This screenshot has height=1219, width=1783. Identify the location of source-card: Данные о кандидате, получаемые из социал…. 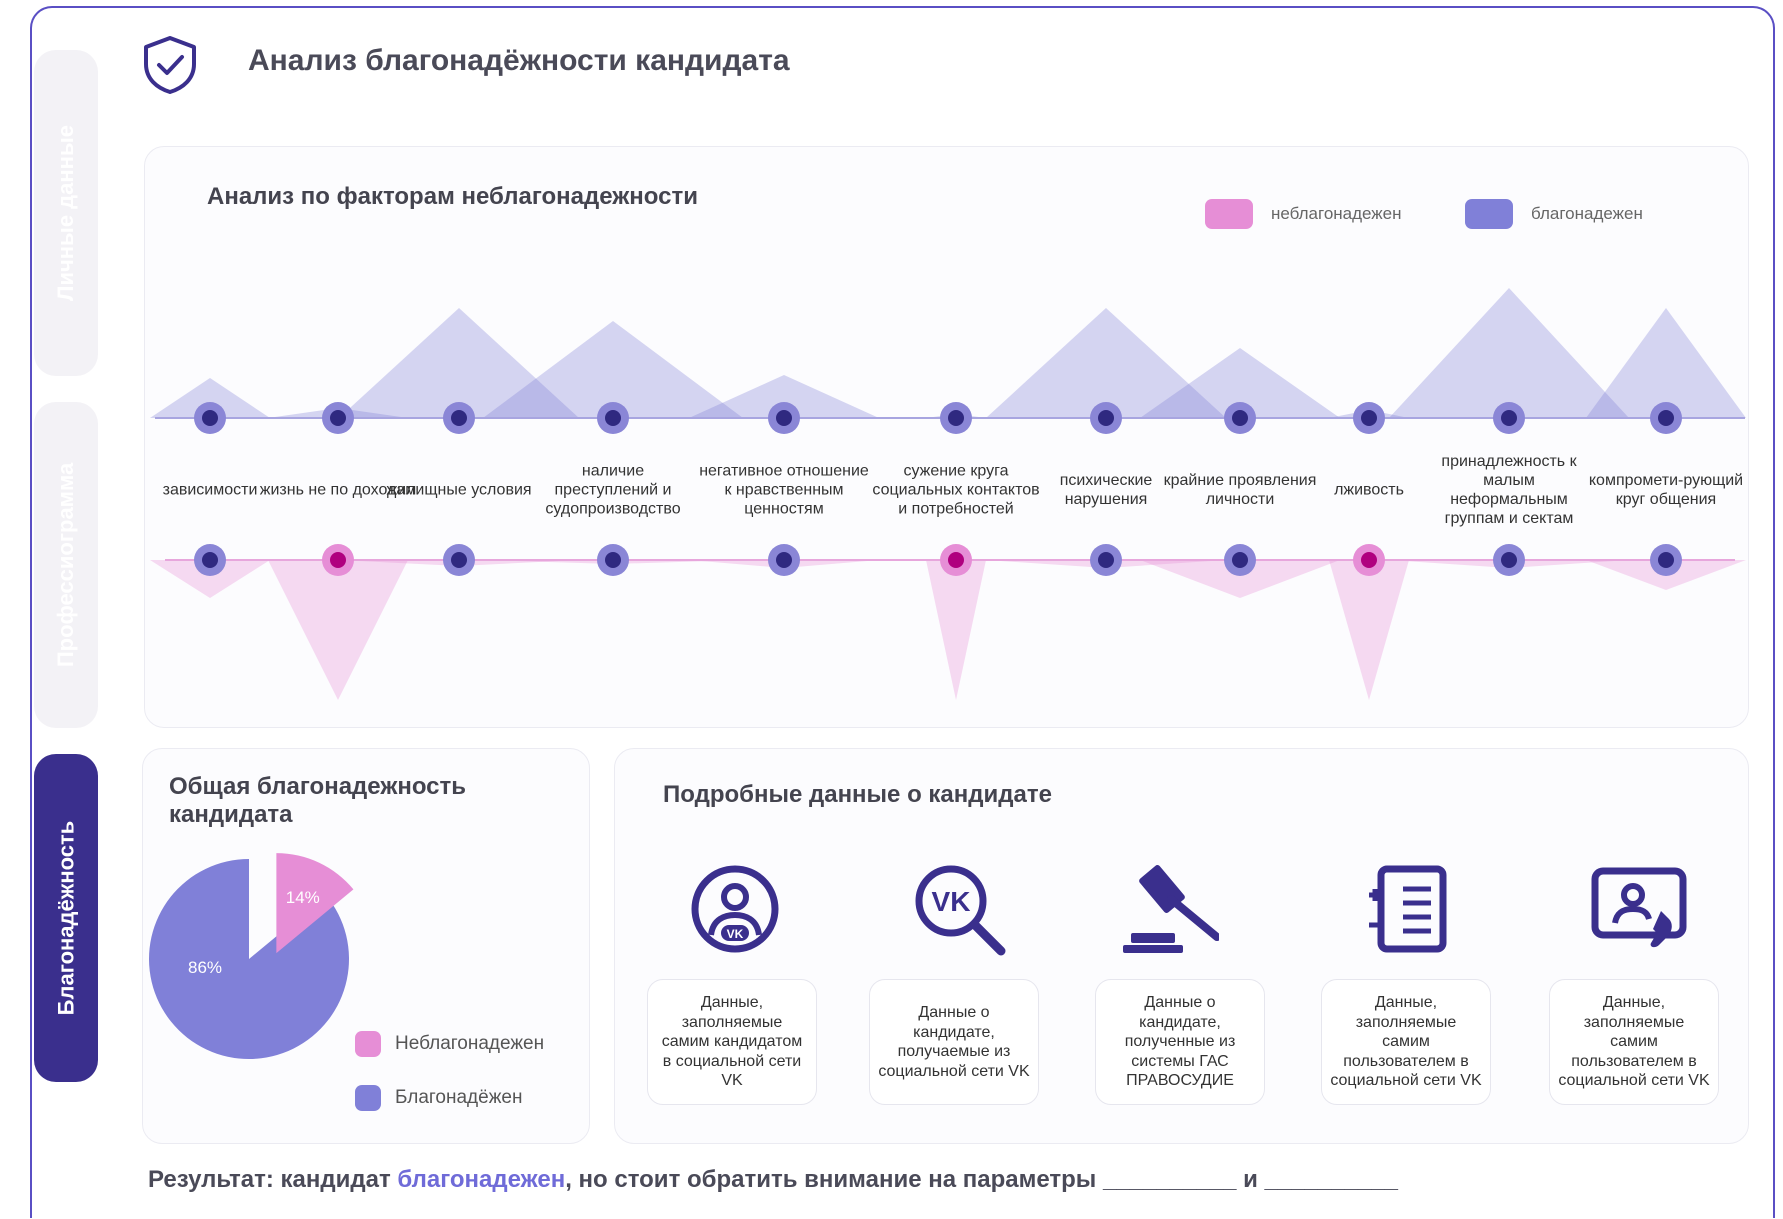
(954, 1042).